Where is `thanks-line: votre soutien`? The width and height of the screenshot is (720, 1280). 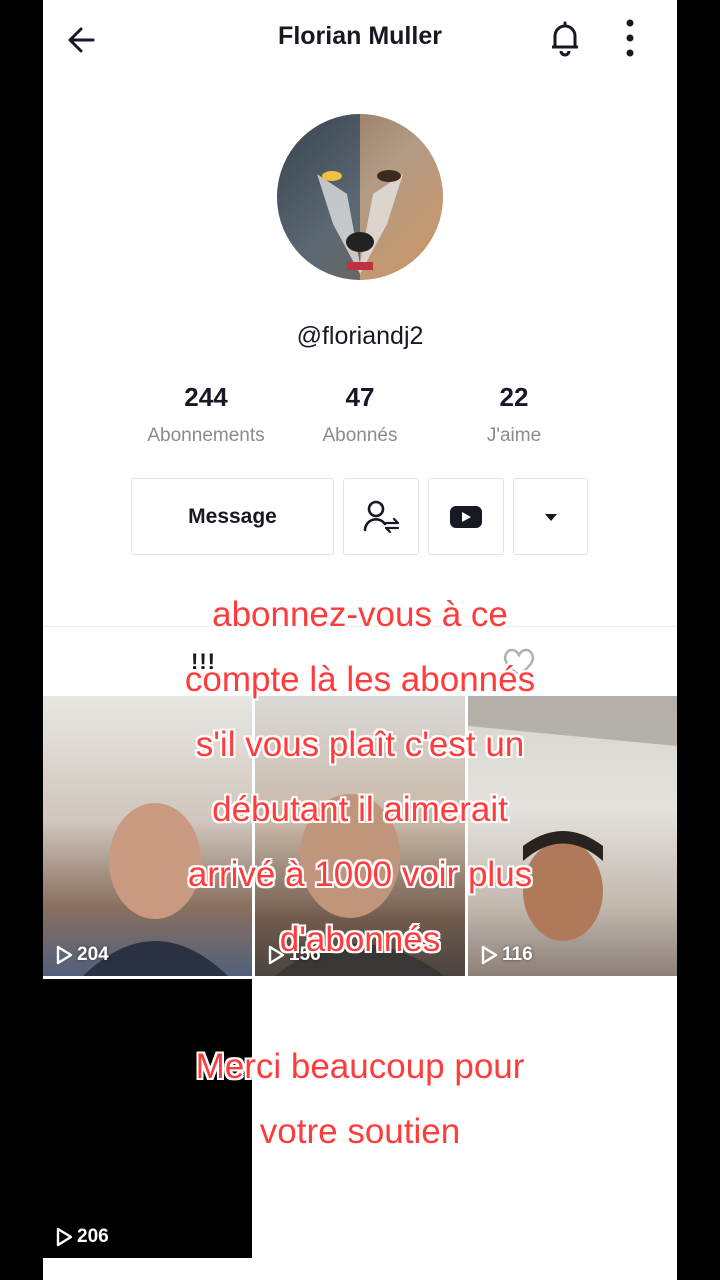
thanks-line: votre soutien is located at coordinates (360, 1131).